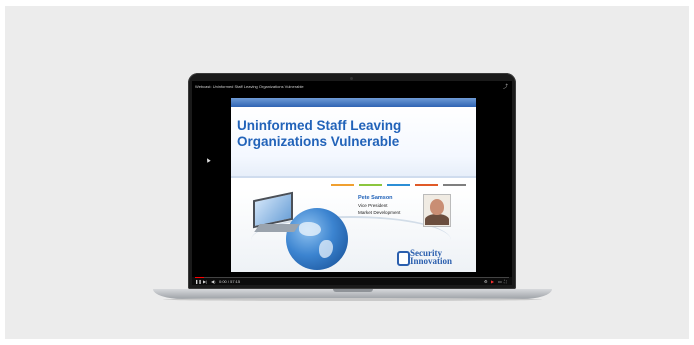 This screenshot has width=694, height=345. Describe the element at coordinates (492, 281) in the screenshot. I see `youtube-icon: ▶` at that location.